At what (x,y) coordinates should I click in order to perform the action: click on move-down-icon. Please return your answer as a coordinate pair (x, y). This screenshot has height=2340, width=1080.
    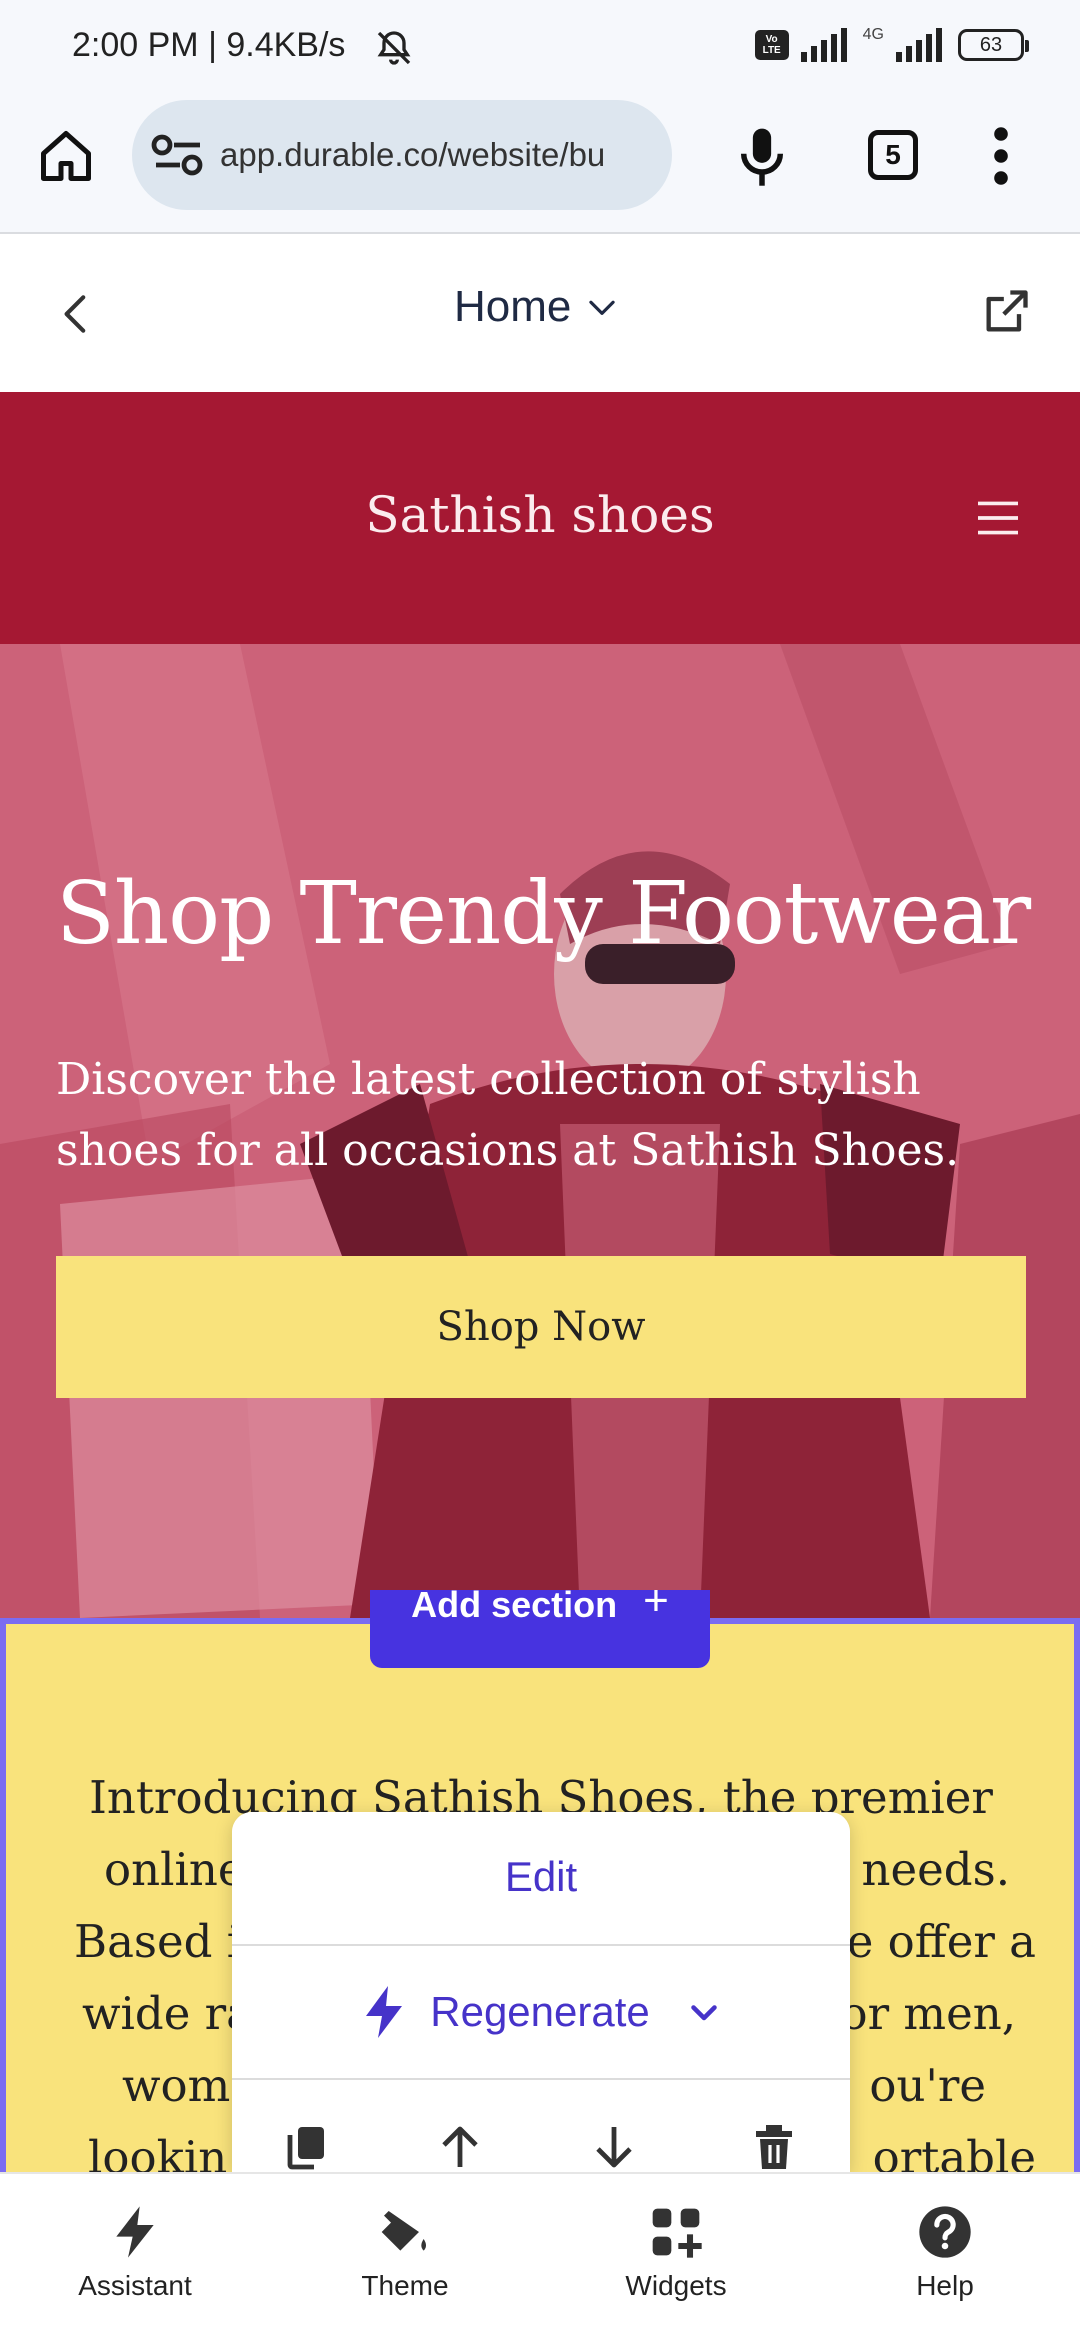
    Looking at the image, I should click on (614, 2147).